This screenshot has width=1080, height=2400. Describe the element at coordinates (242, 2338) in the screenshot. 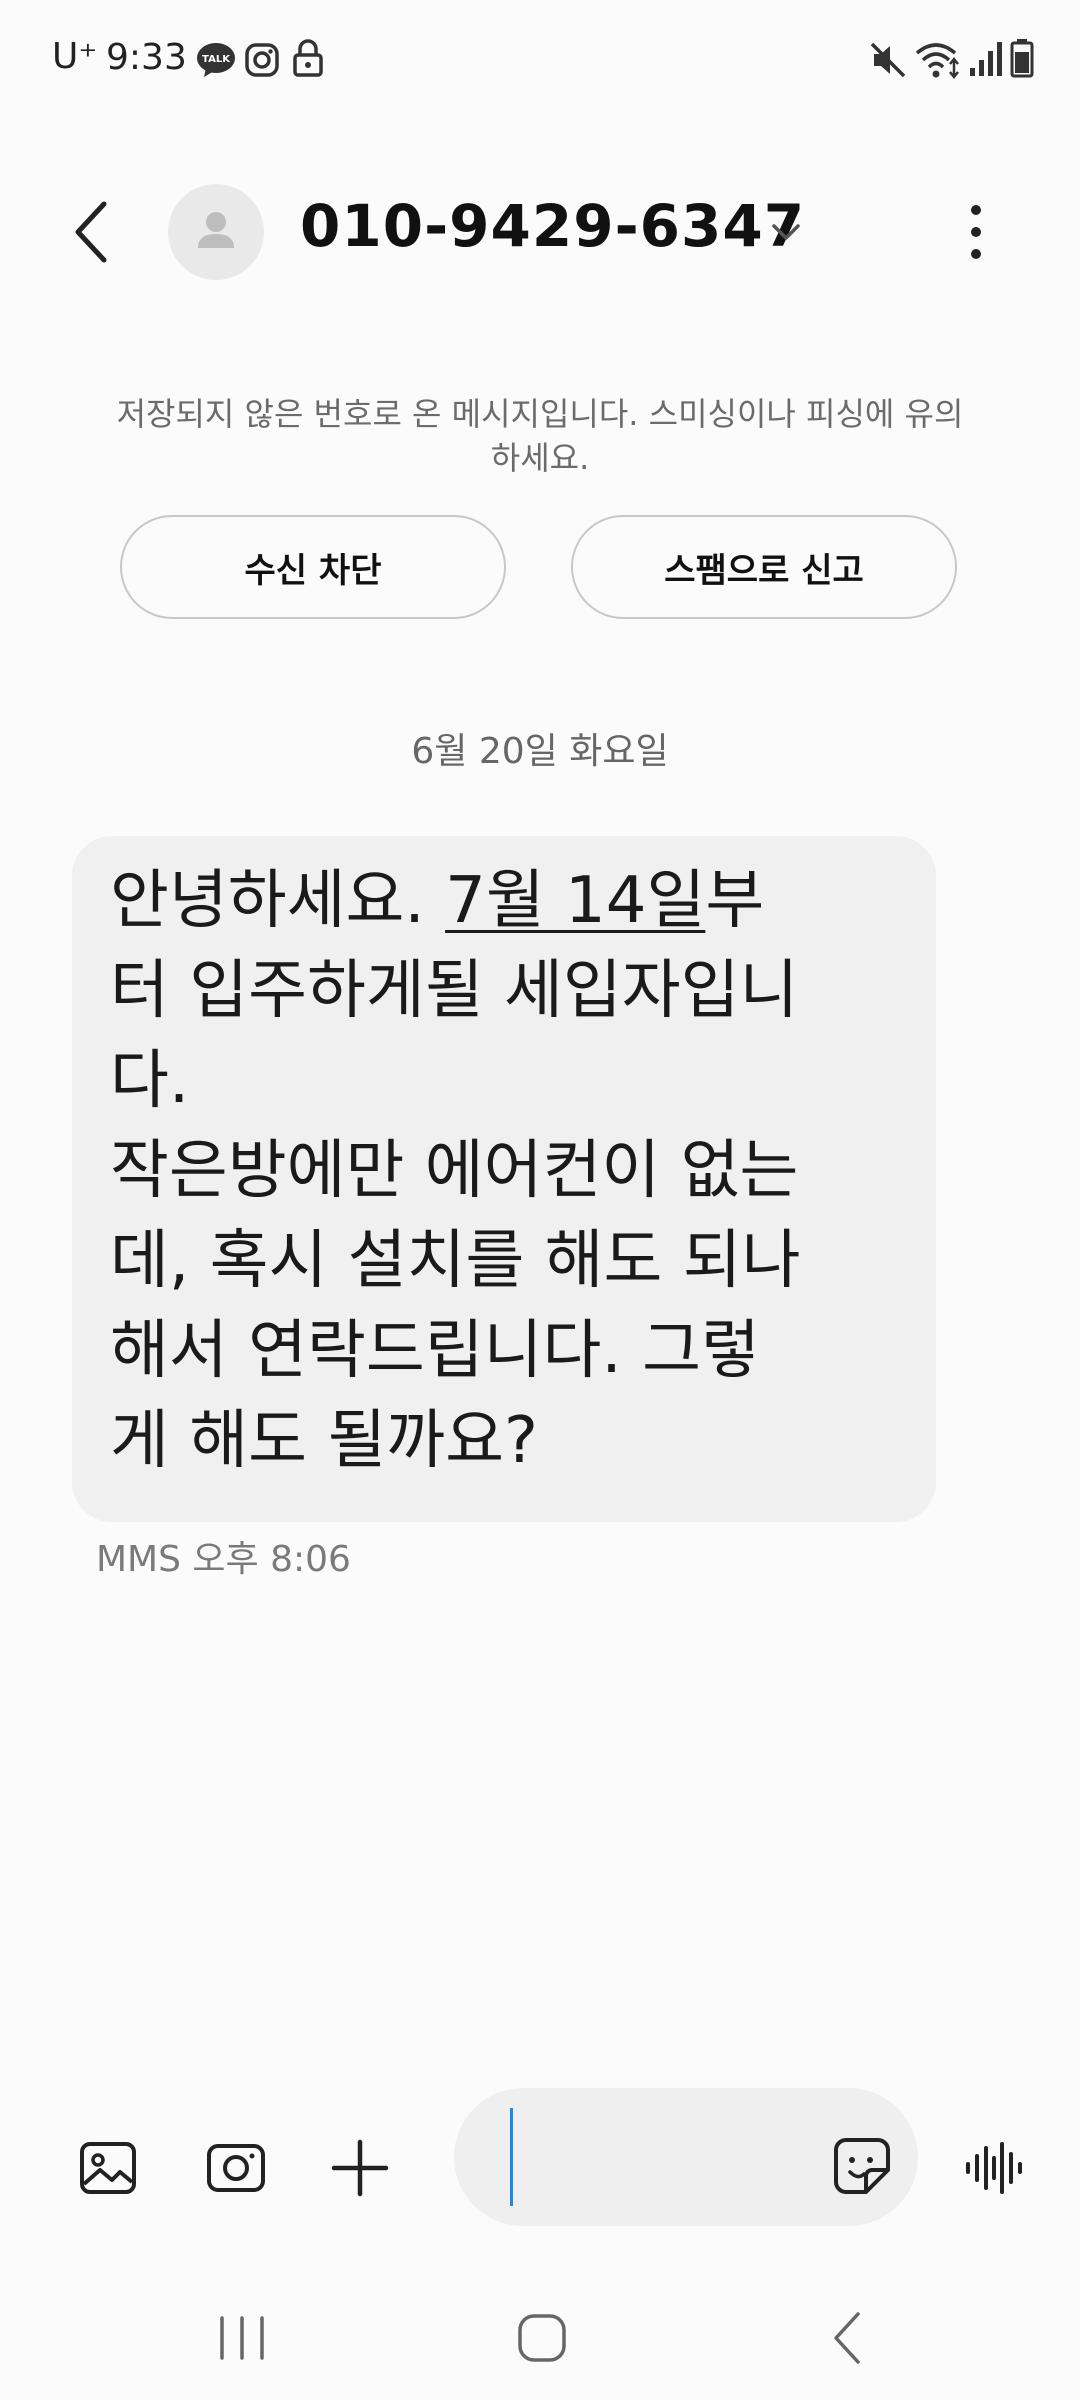

I see `recent-apps-icon` at that location.